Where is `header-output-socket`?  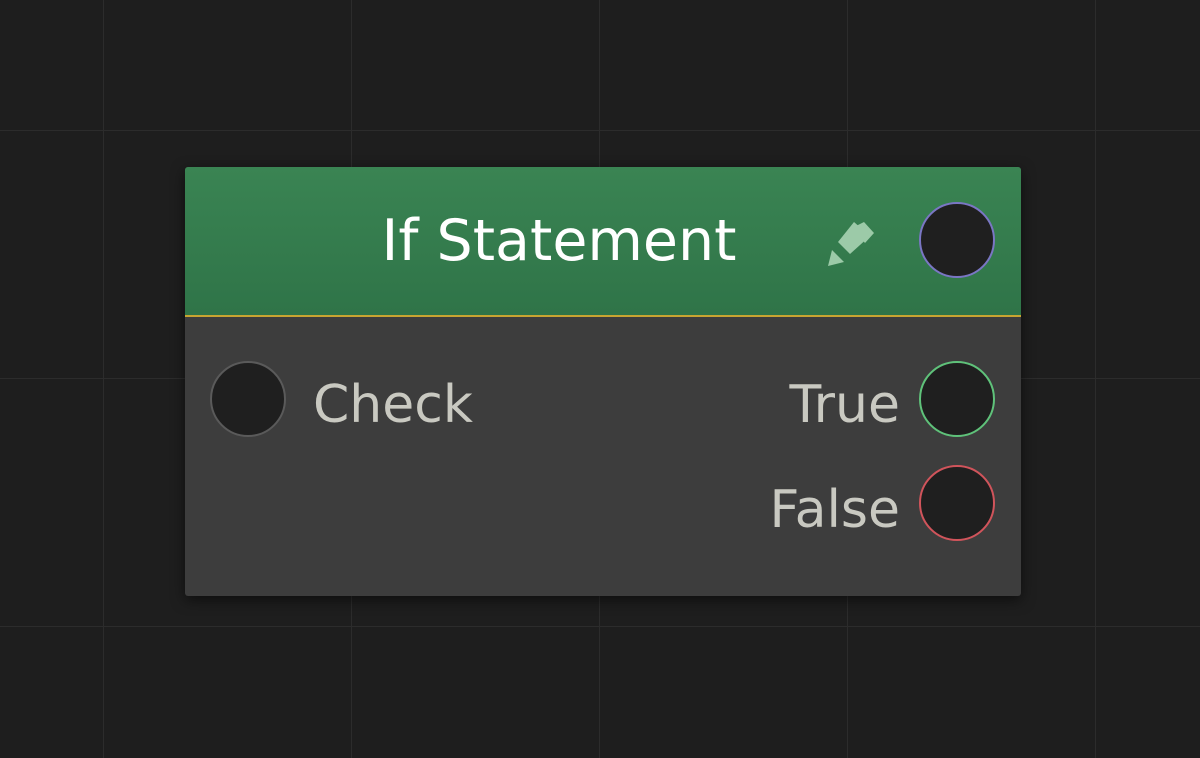 header-output-socket is located at coordinates (957, 240).